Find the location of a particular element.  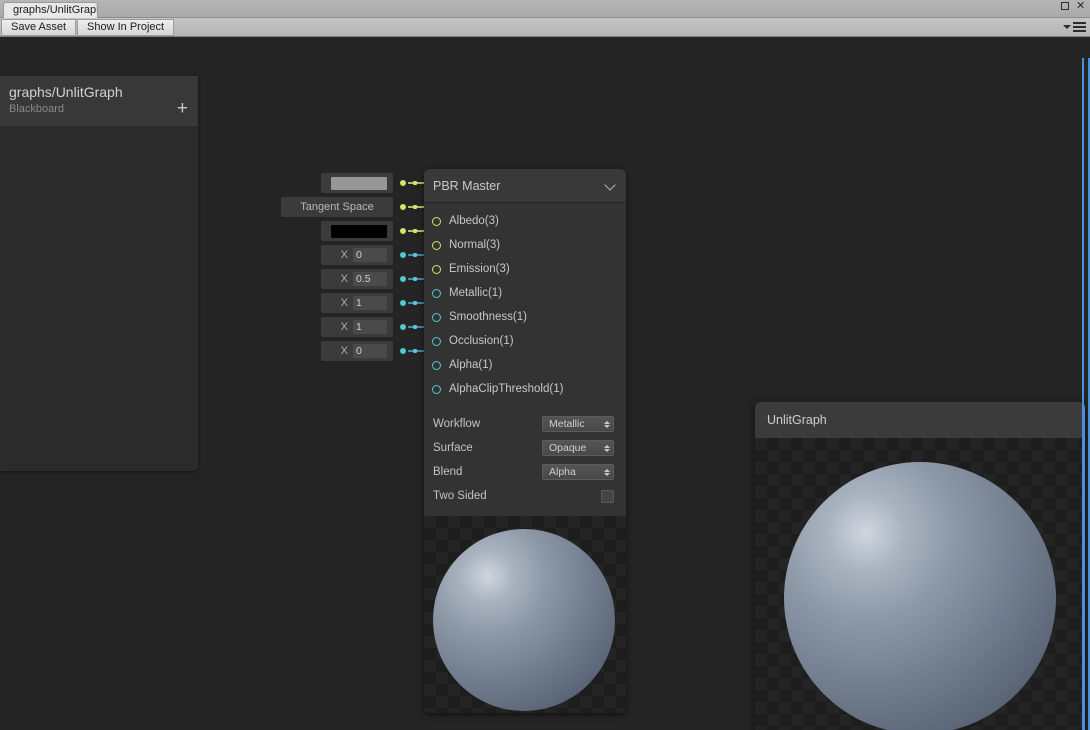

setting-value: Metallic is located at coordinates (567, 424).